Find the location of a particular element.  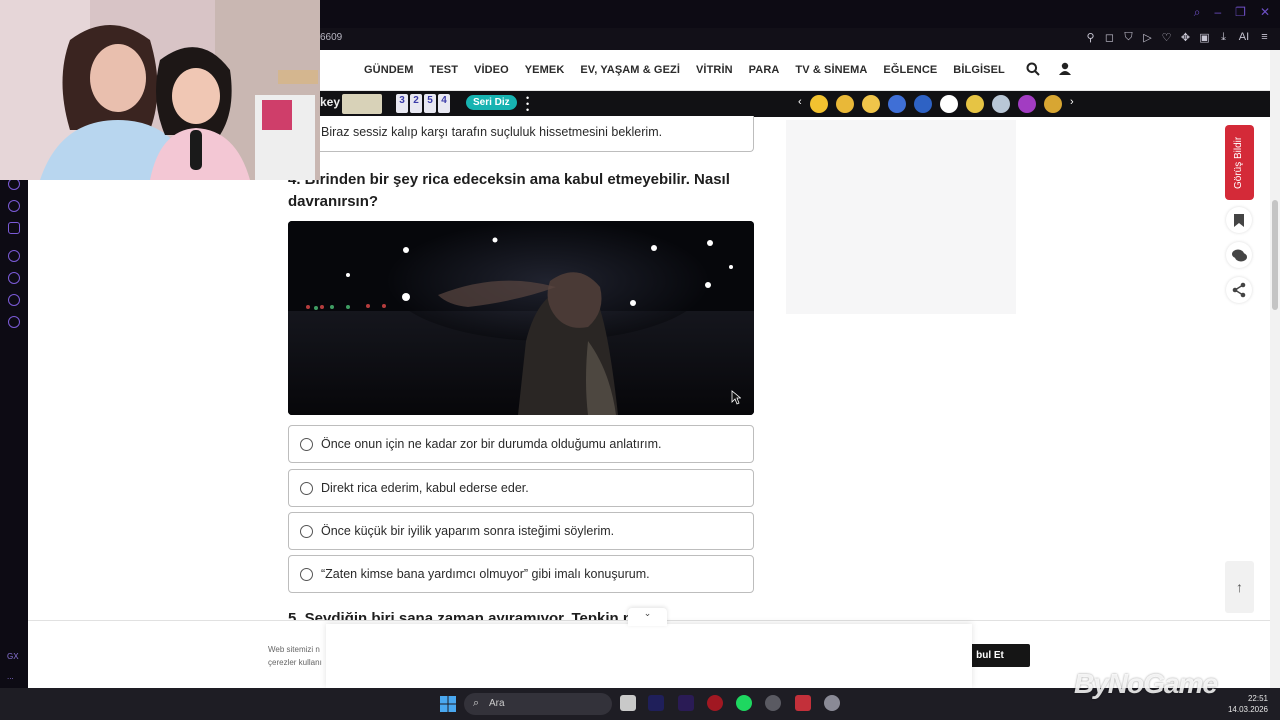

discord-icon is located at coordinates (14, 228).